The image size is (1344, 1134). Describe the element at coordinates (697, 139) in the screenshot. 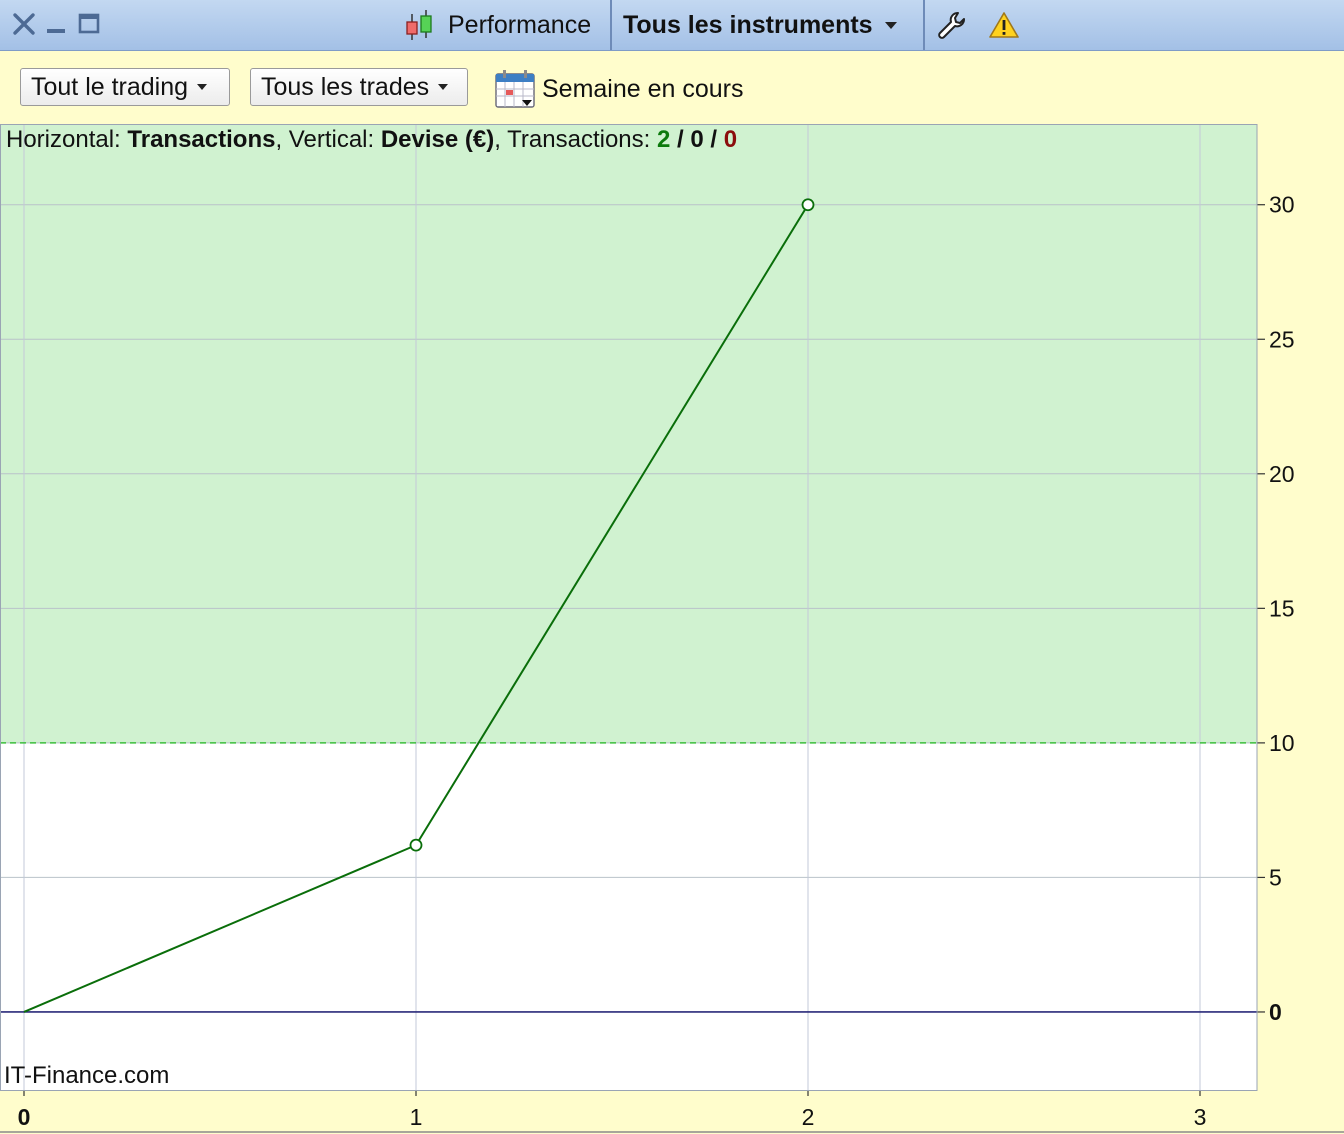

I see `count-neutral: 0` at that location.